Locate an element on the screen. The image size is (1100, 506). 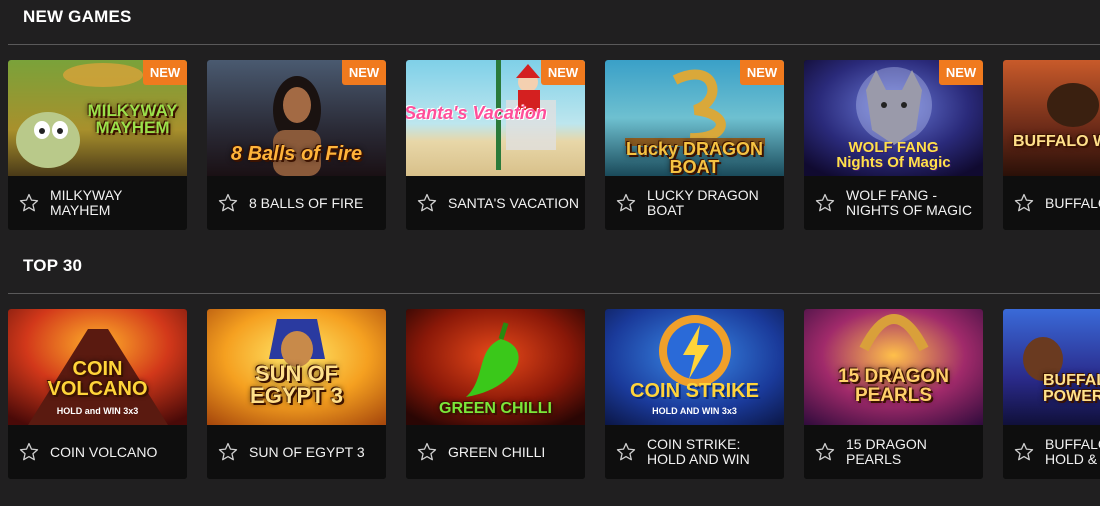
game-card-8-balls-of-fire: 8 Balls of Fire NEW 8 BALLS OF FIRE is located at coordinates (296, 145).